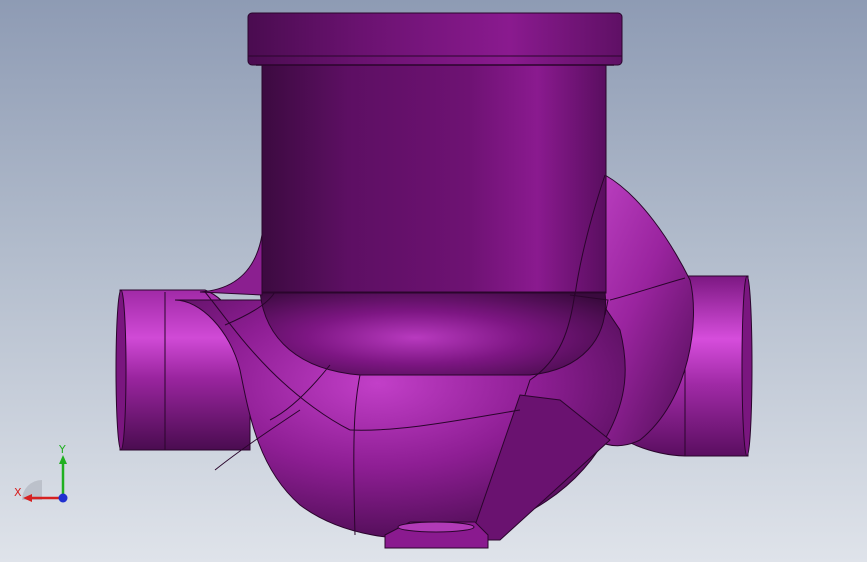 This screenshot has width=867, height=562. What do you see at coordinates (63, 498) in the screenshot?
I see `z-axis-dot` at bounding box center [63, 498].